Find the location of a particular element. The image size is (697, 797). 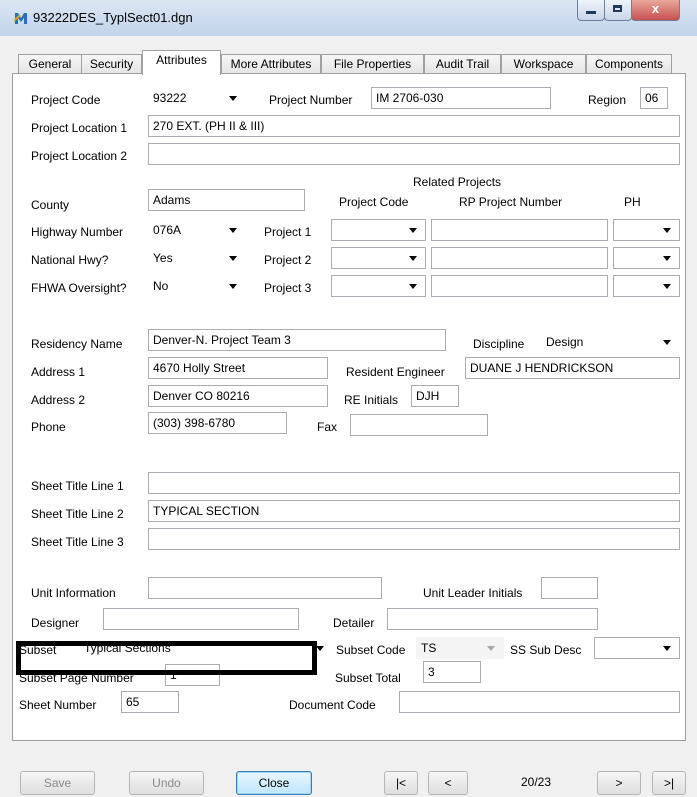

tab-label: Security is located at coordinates (111, 64).